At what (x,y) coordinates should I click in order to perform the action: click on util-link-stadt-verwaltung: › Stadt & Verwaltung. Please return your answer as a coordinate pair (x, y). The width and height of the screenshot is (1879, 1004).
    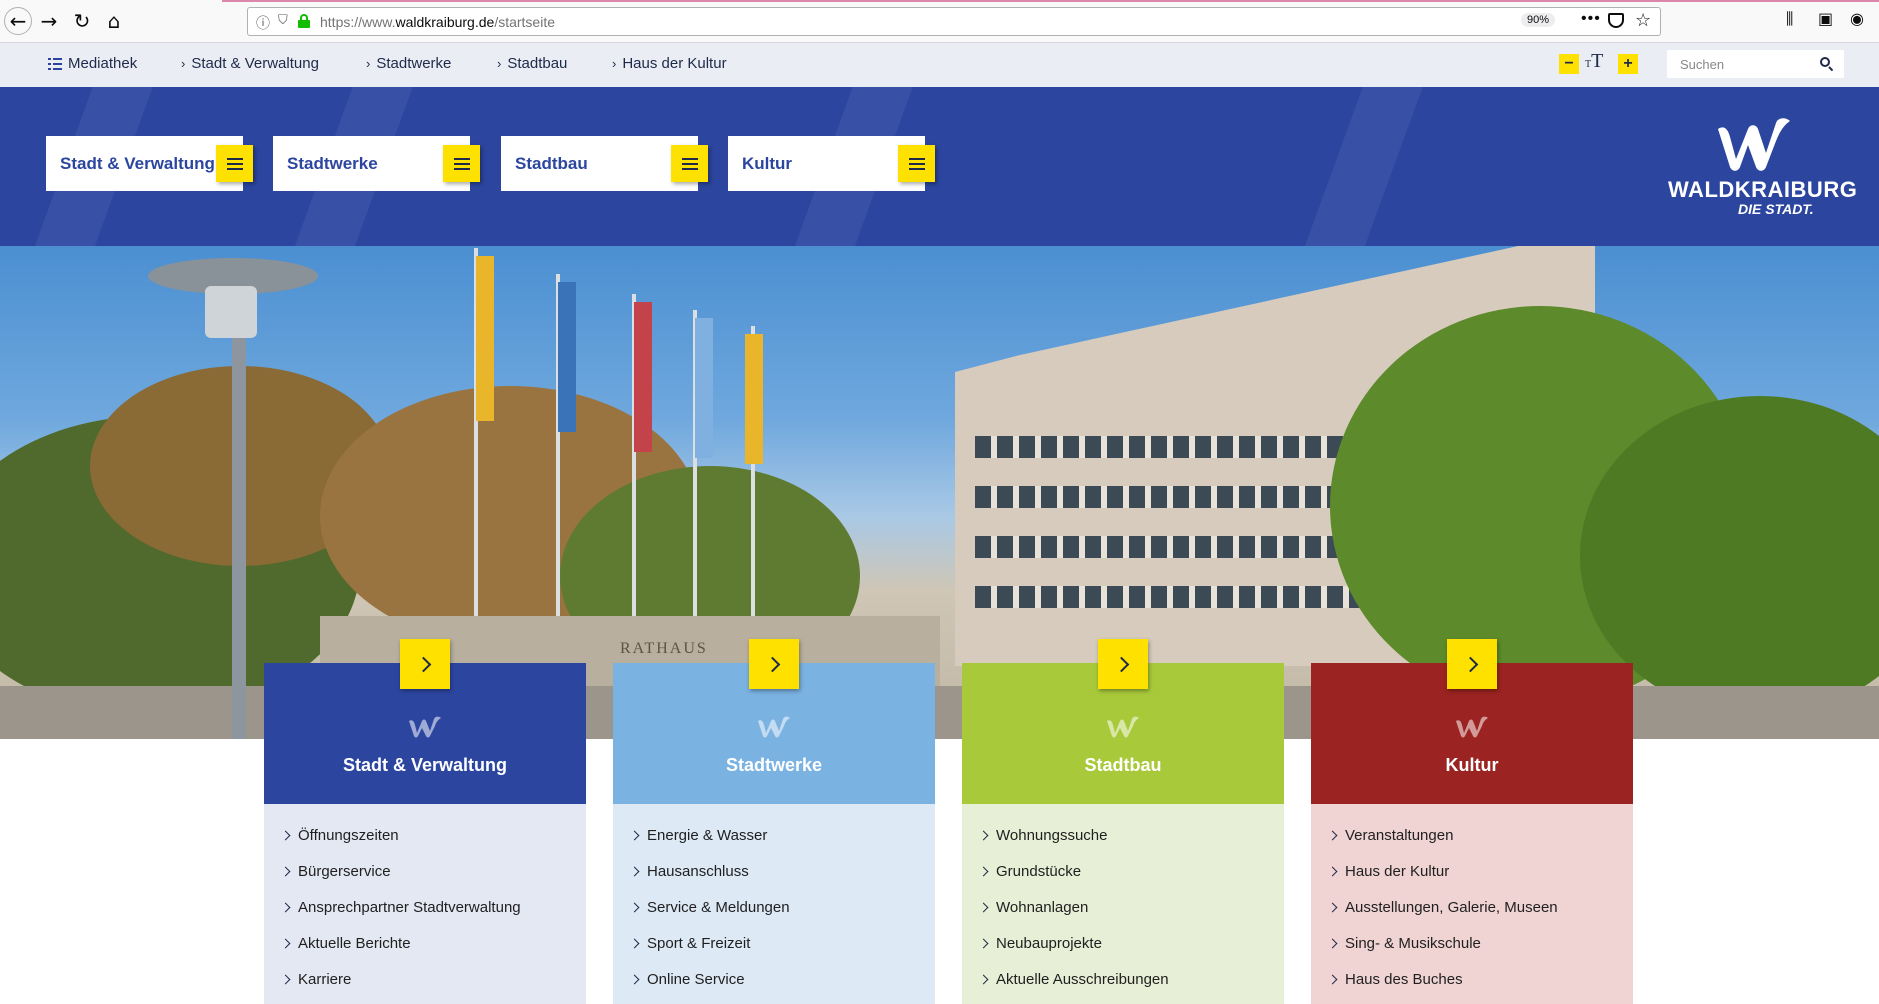
    Looking at the image, I should click on (250, 63).